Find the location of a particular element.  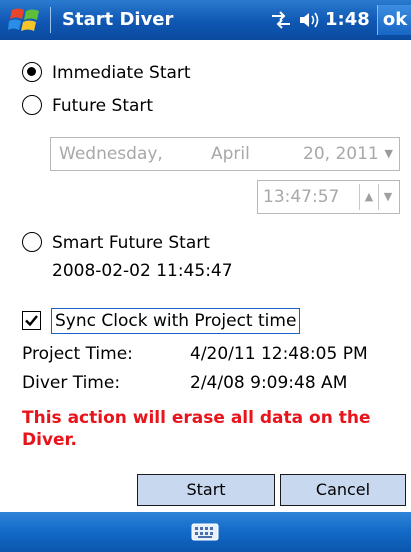

window-title: Start Diver is located at coordinates (118, 19).